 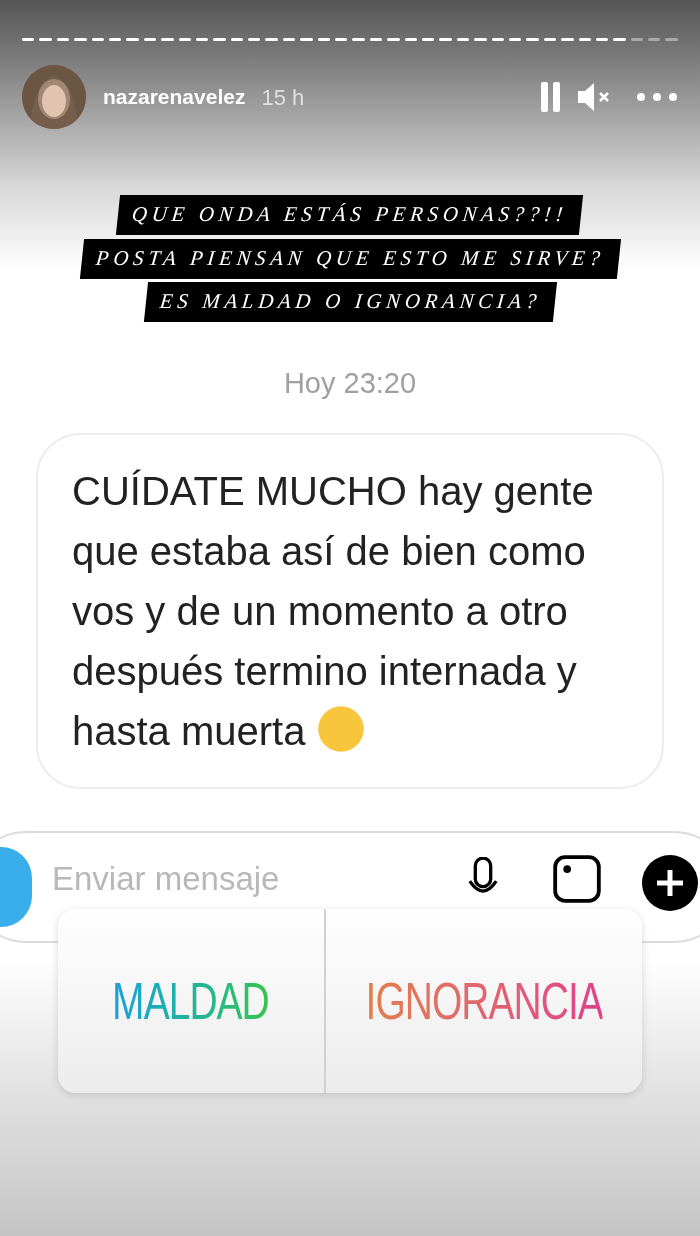 What do you see at coordinates (350, 383) in the screenshot?
I see `message-timestamp: Hoy 23:20` at bounding box center [350, 383].